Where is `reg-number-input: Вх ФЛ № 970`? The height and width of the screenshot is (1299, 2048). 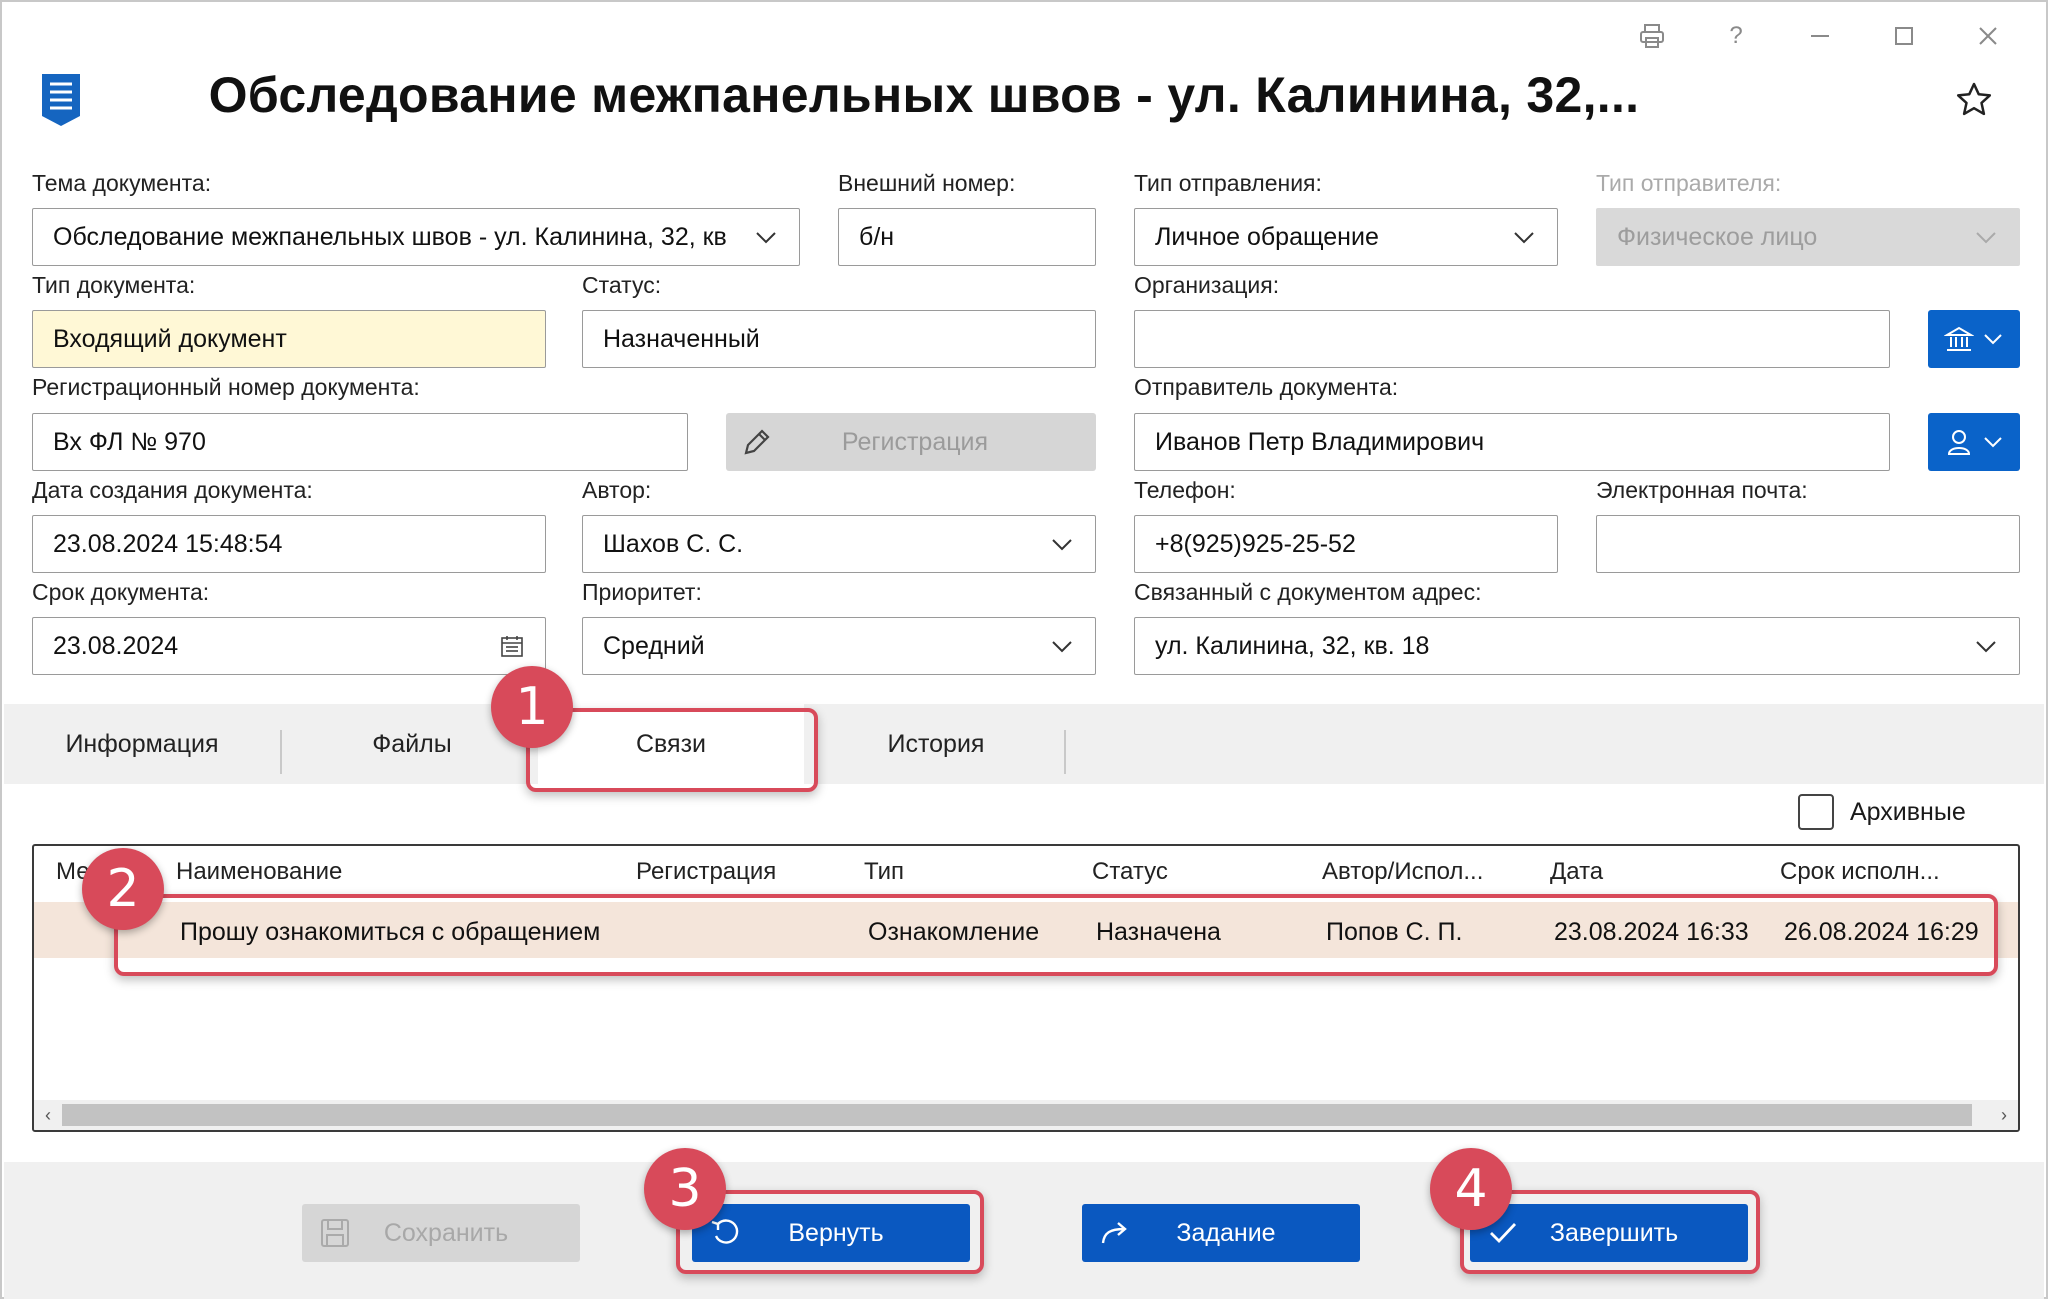 reg-number-input: Вх ФЛ № 970 is located at coordinates (360, 442).